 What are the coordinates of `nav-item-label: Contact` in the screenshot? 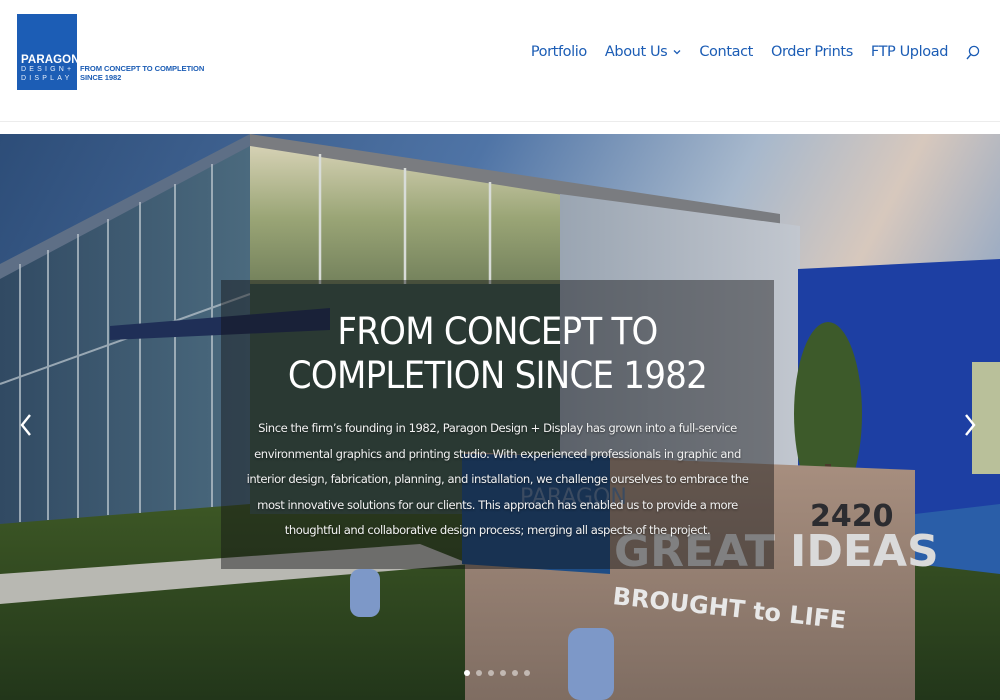 It's located at (726, 52).